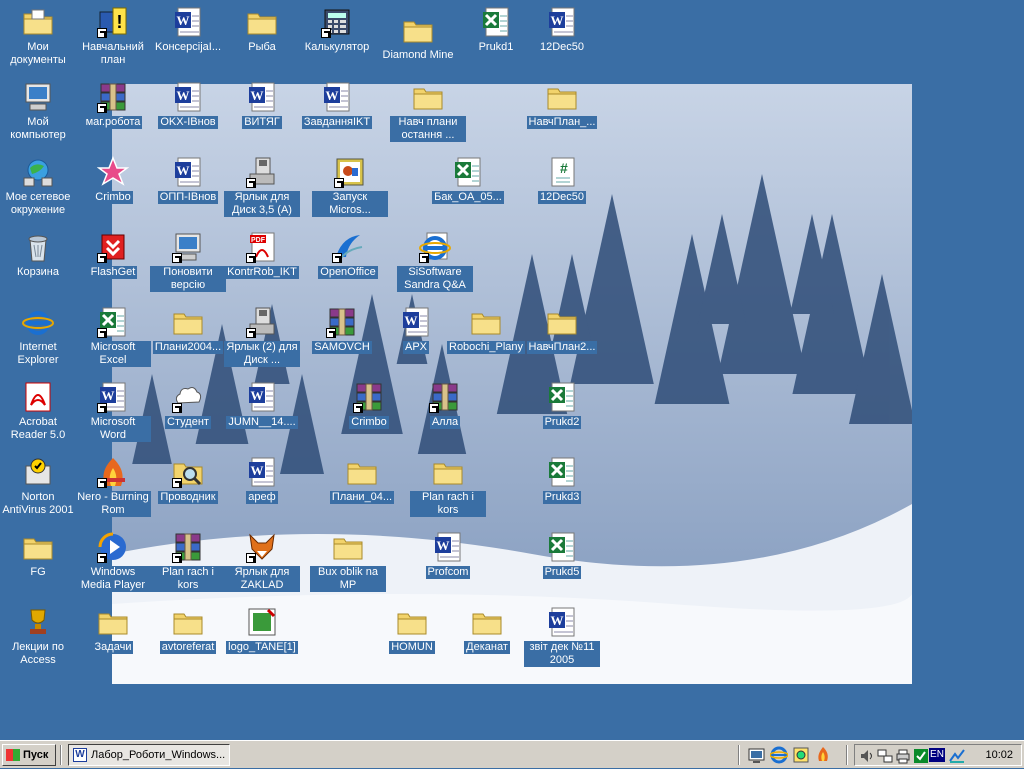 The image size is (1024, 769). Describe the element at coordinates (562, 40) in the screenshot. I see `desktop-icon: W 12Dec50` at that location.